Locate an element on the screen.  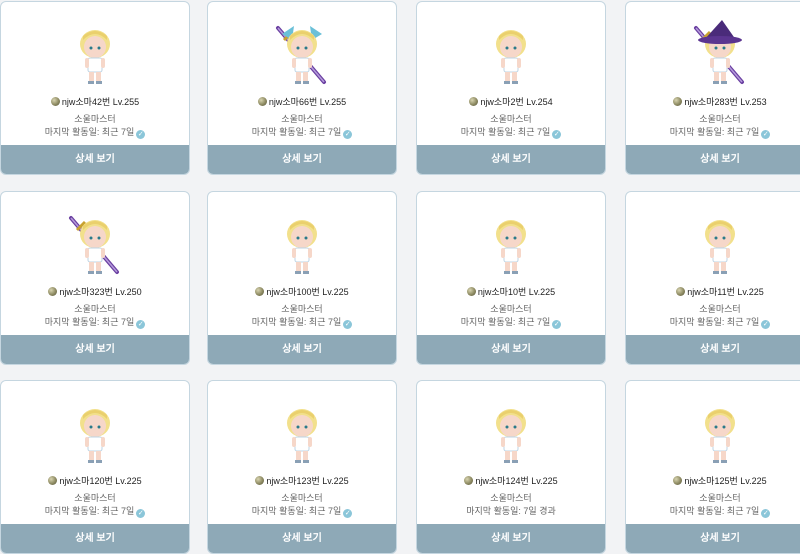
character-name-row: njw소마42번 Lv.255 is located at coordinates (95, 101).